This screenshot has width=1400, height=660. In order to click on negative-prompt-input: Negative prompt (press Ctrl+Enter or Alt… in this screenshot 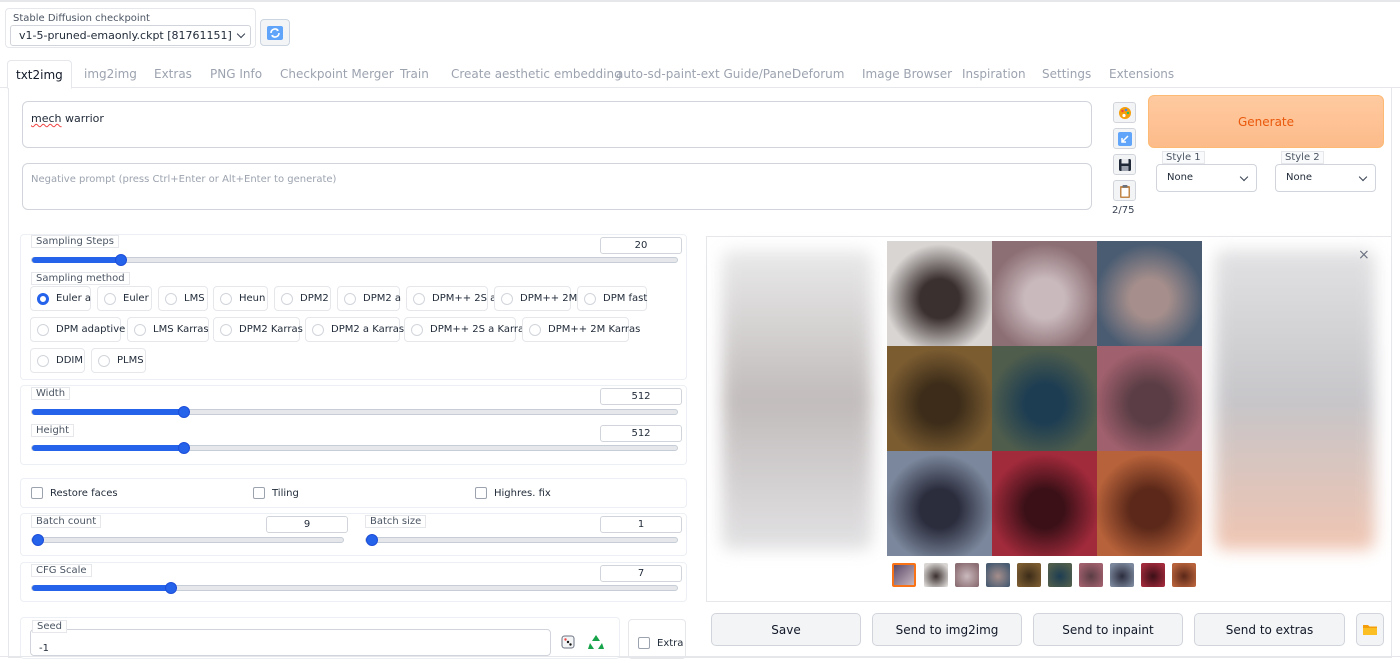, I will do `click(557, 186)`.